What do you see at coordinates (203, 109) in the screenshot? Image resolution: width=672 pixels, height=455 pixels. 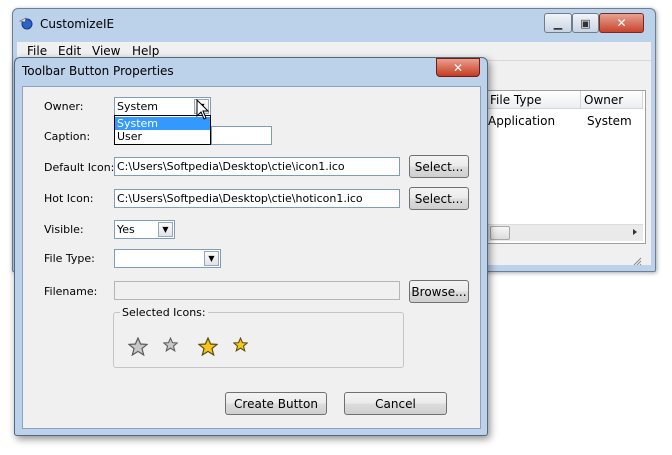 I see `mouse-cursor-icon` at bounding box center [203, 109].